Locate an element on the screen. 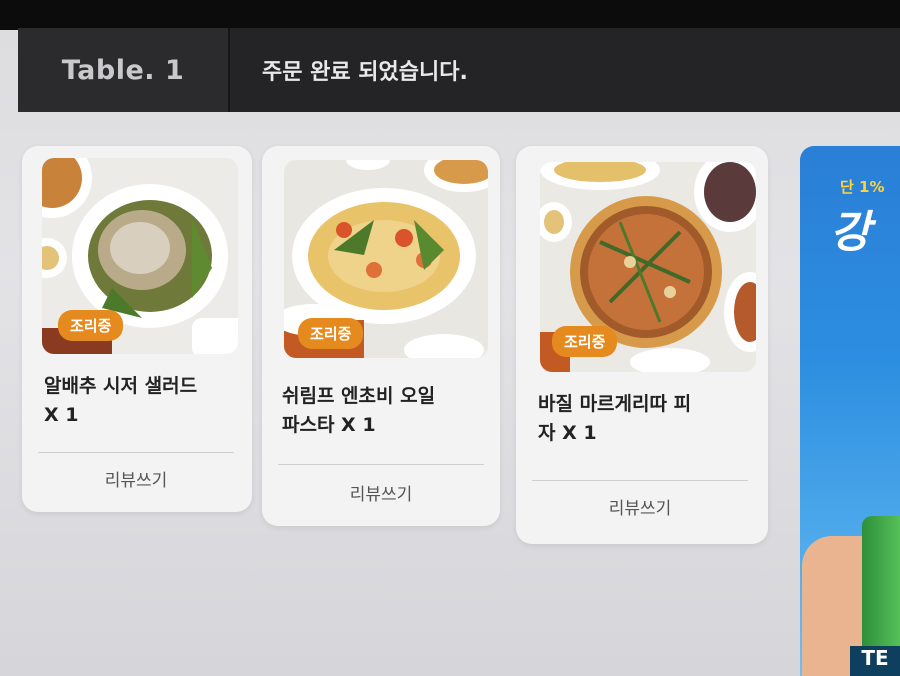  ad-banner: 단 1% 강 TE is located at coordinates (850, 411).